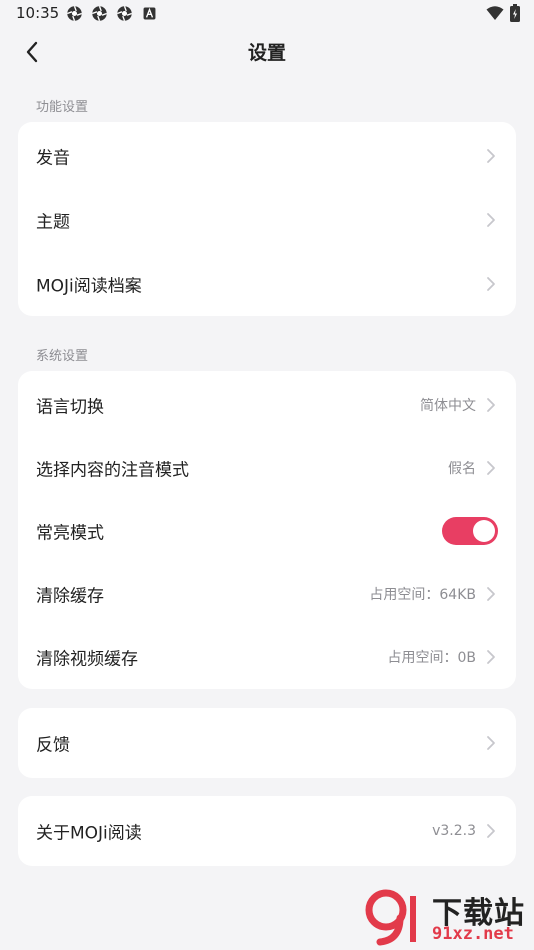  What do you see at coordinates (267, 284) in the screenshot?
I see `row-reading-archive: MOJi阅读档案` at bounding box center [267, 284].